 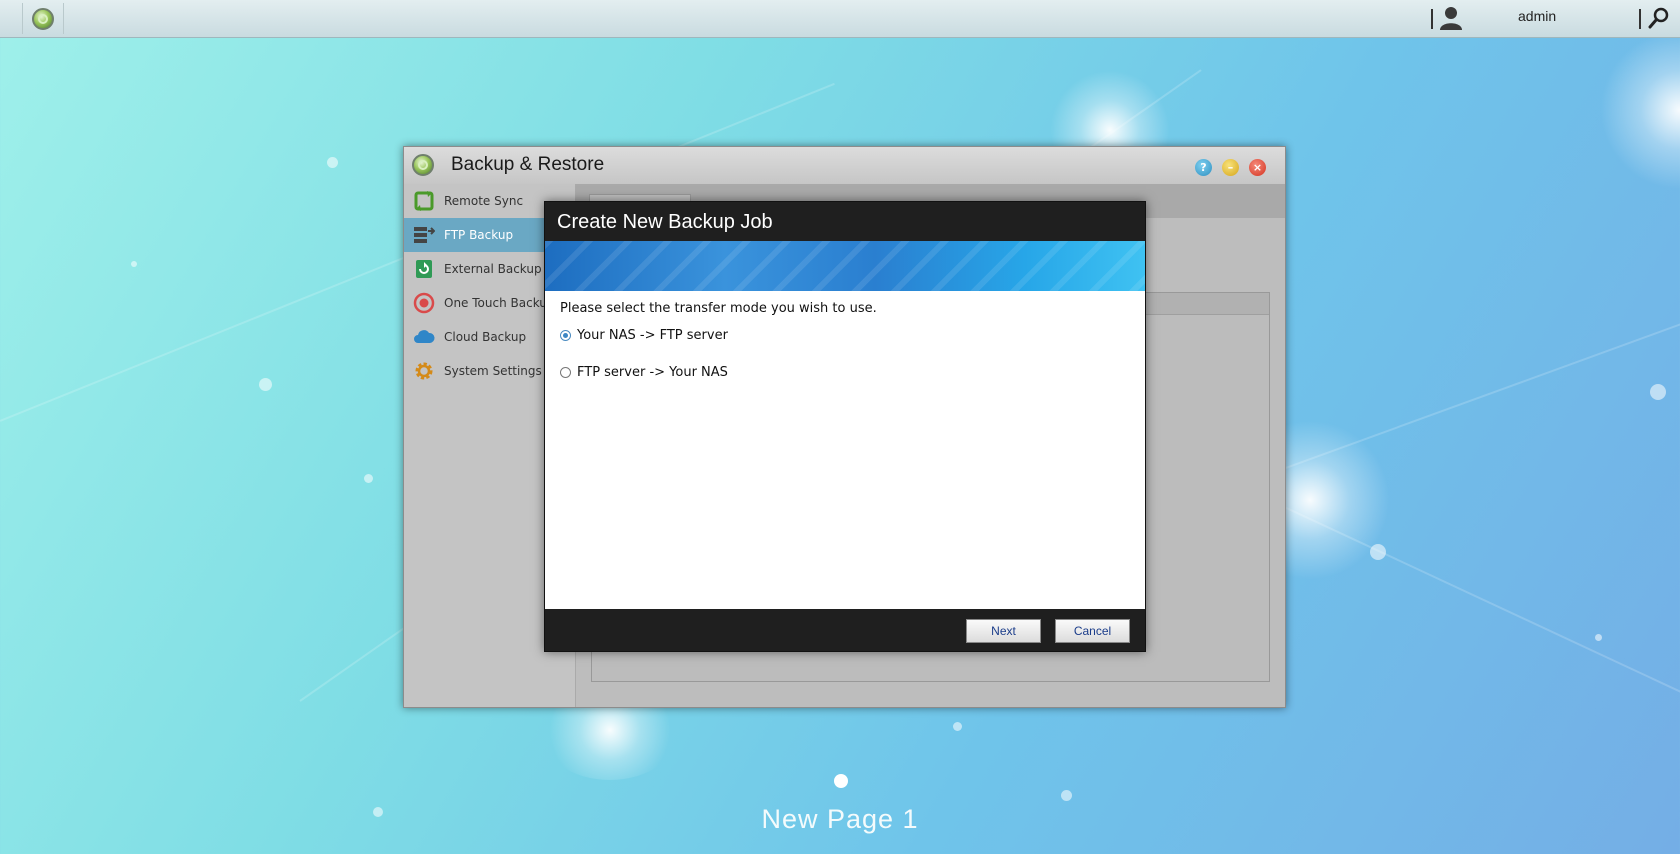 I want to click on backup-app-icon, so click(x=423, y=165).